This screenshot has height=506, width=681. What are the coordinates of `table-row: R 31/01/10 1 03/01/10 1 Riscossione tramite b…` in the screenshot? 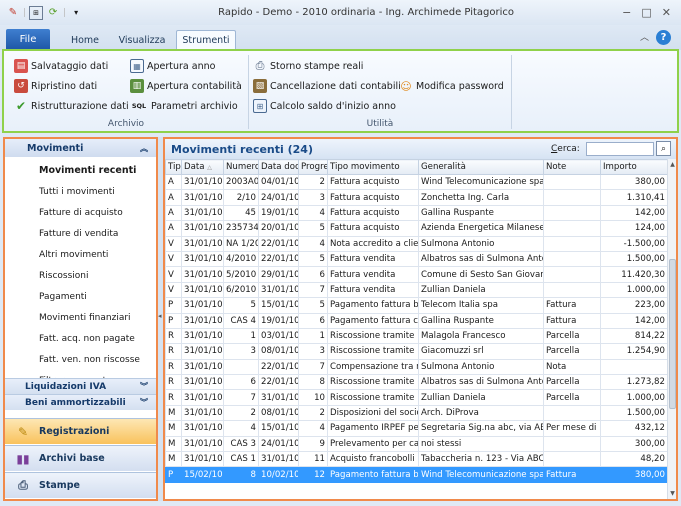 It's located at (416, 336).